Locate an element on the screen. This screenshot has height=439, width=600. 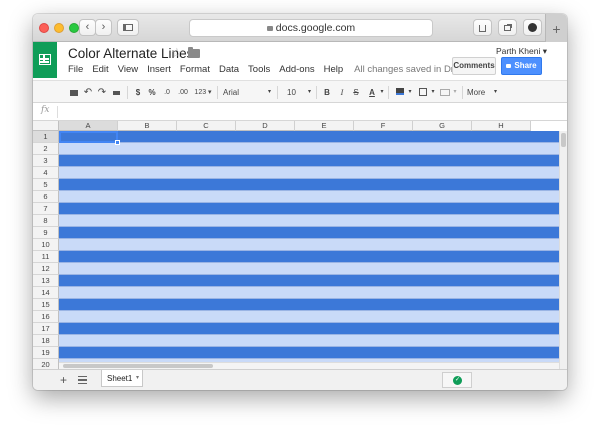
bold-button: B is located at coordinates (327, 92).